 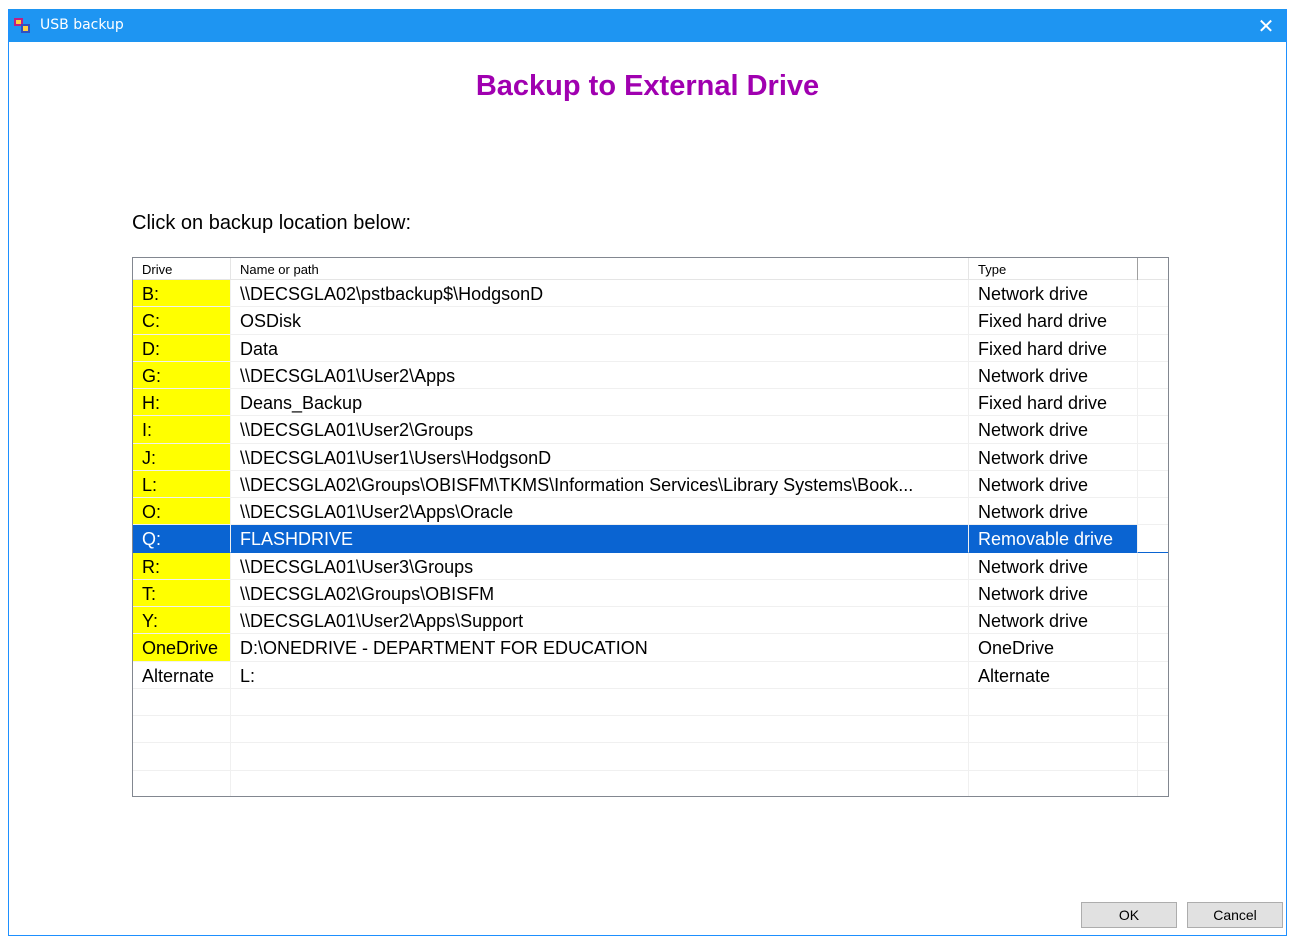 What do you see at coordinates (1129, 915) in the screenshot?
I see `ok-button: OK` at bounding box center [1129, 915].